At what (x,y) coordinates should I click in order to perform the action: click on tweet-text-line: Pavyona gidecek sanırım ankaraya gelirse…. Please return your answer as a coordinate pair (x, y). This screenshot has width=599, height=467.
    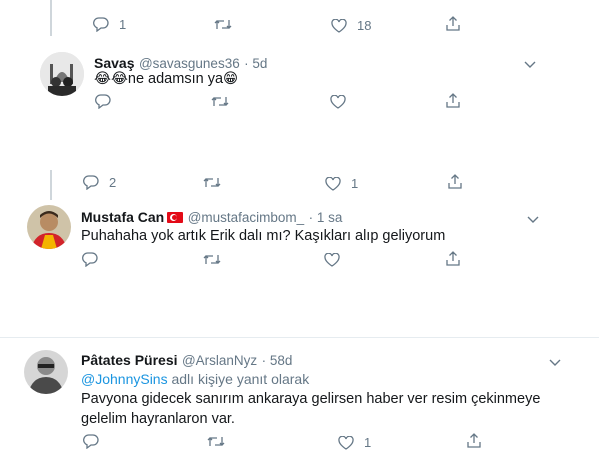
    Looking at the image, I should click on (311, 399).